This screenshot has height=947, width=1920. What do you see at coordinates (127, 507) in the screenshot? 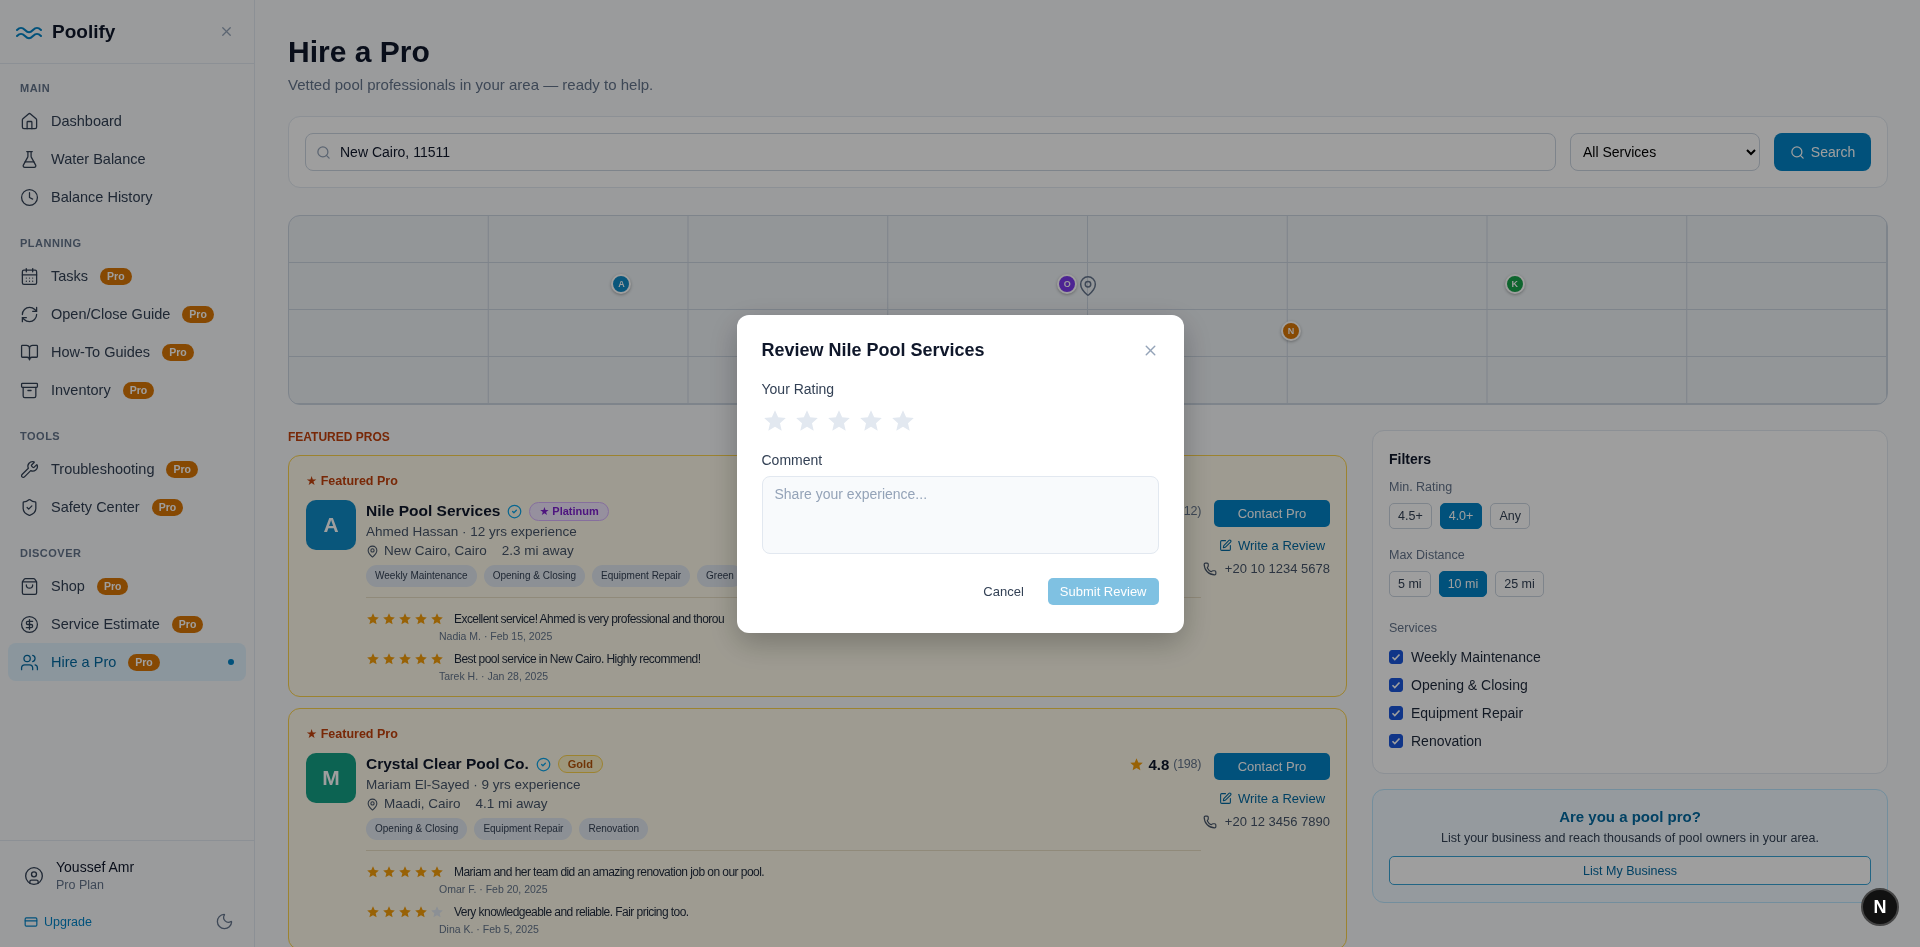
I see `nav-item: Safety Center Pro` at bounding box center [127, 507].